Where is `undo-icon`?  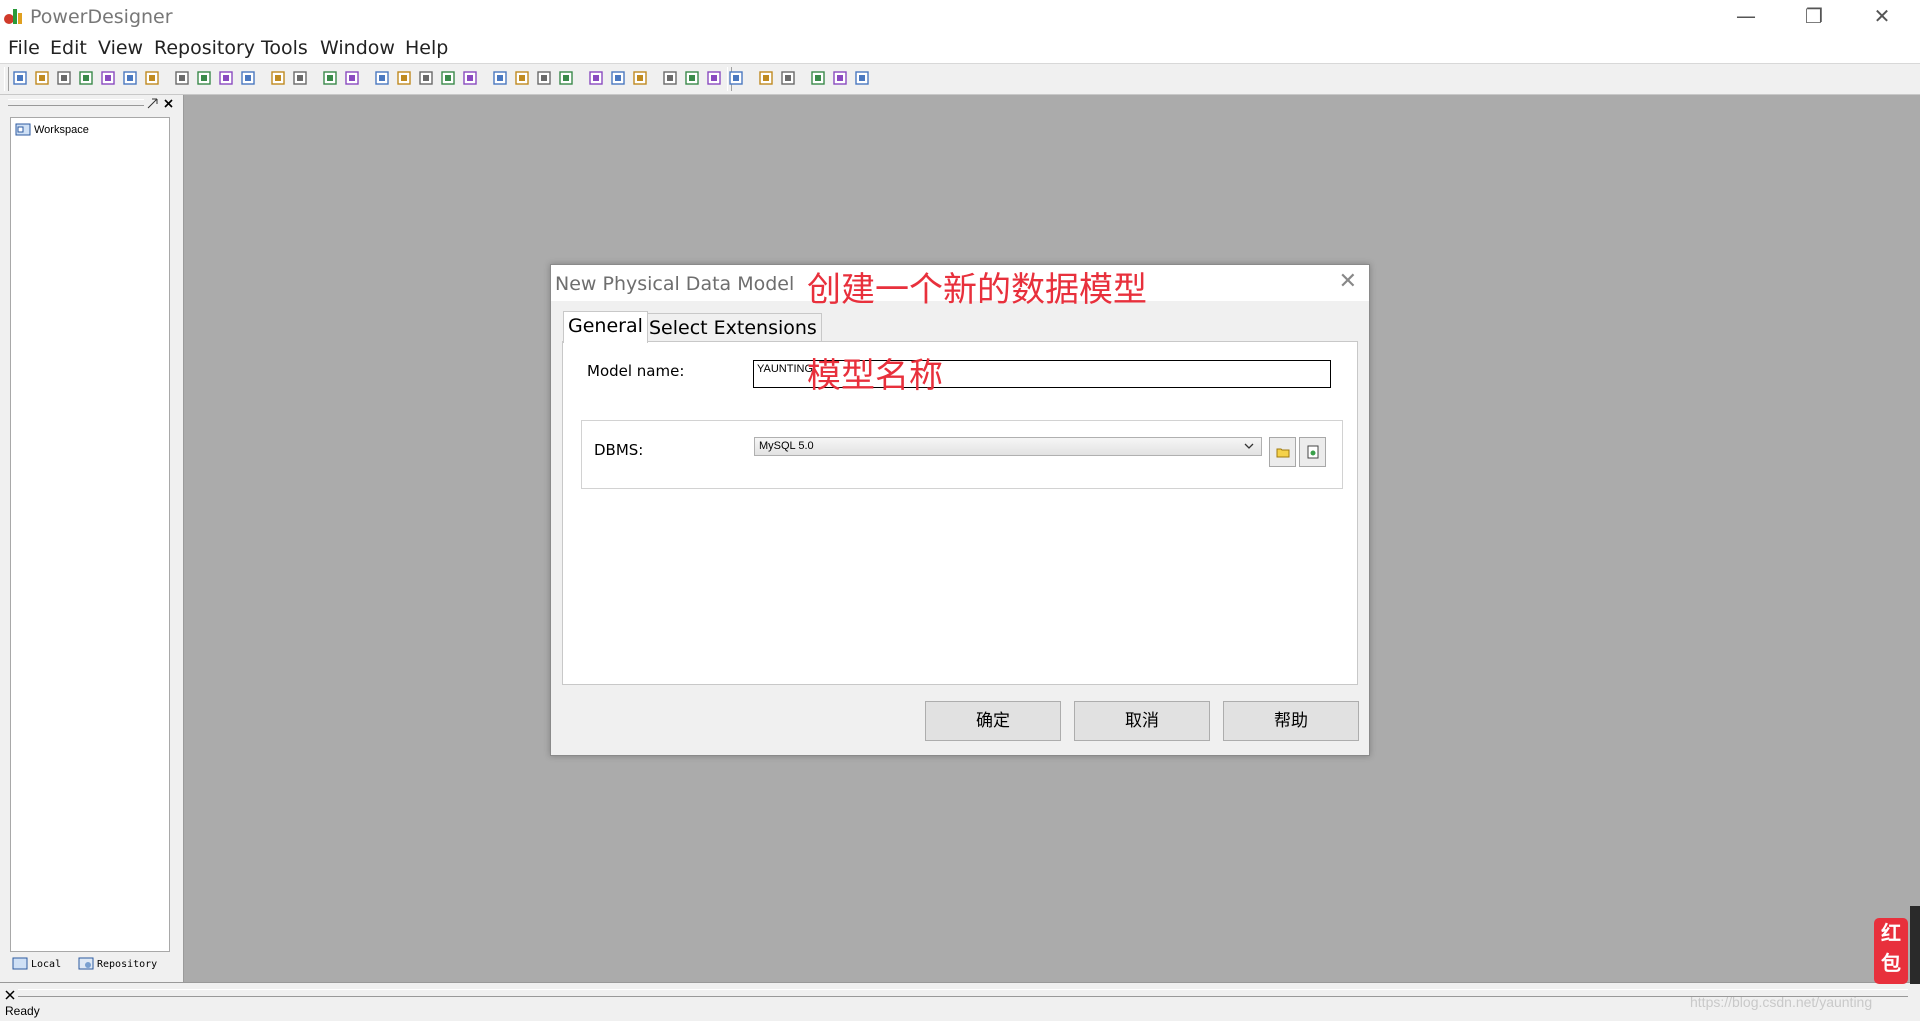 undo-icon is located at coordinates (278, 78).